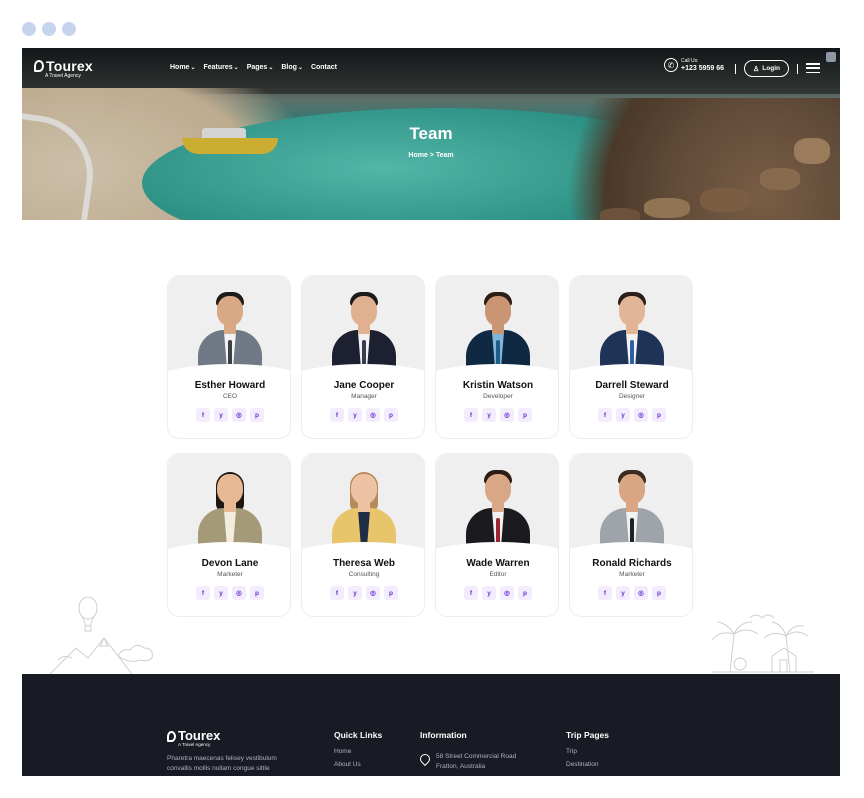 This screenshot has height=798, width=864. I want to click on footer-logo: Tourex A Travel Agency, so click(193, 738).